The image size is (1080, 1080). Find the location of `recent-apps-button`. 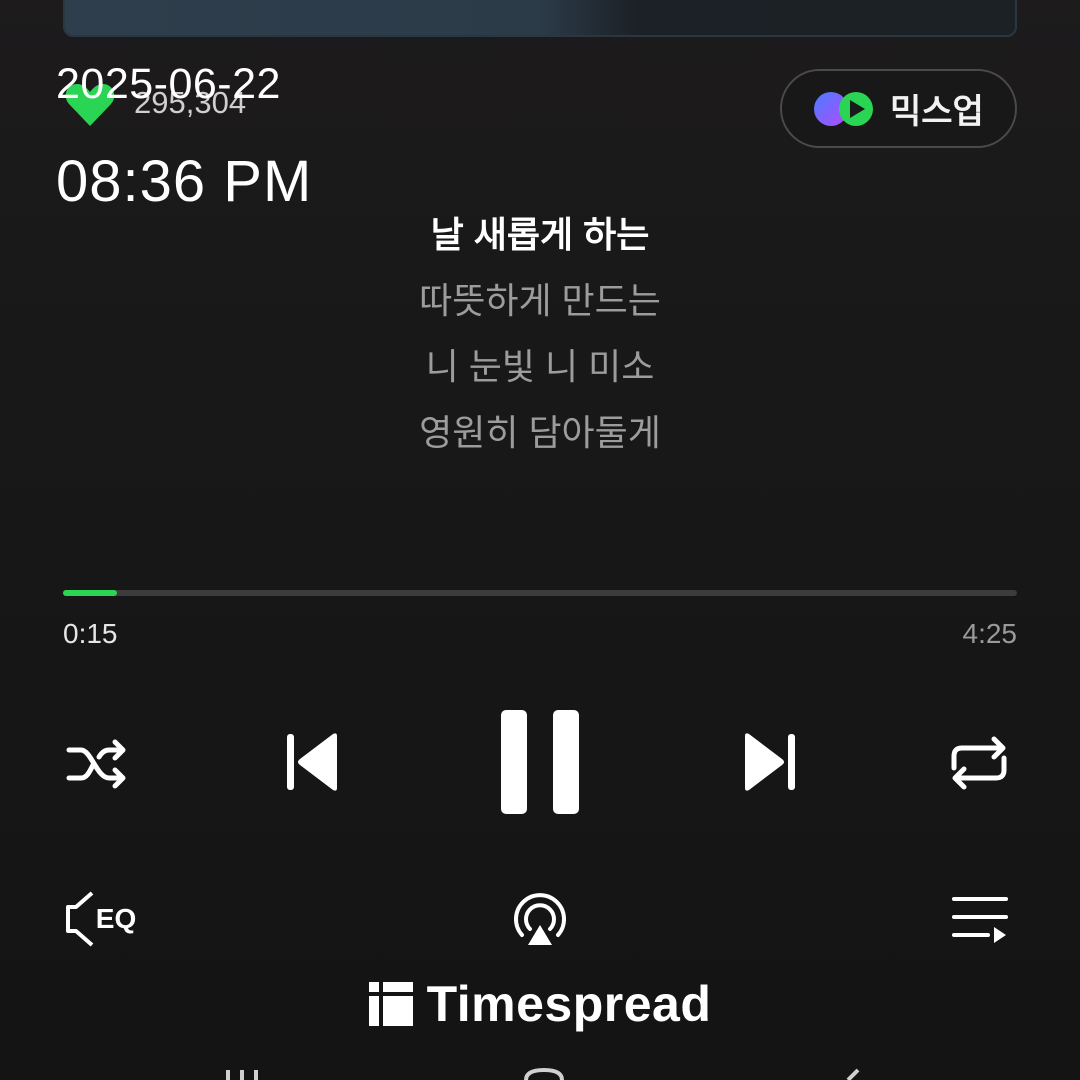

recent-apps-button is located at coordinates (242, 1072).